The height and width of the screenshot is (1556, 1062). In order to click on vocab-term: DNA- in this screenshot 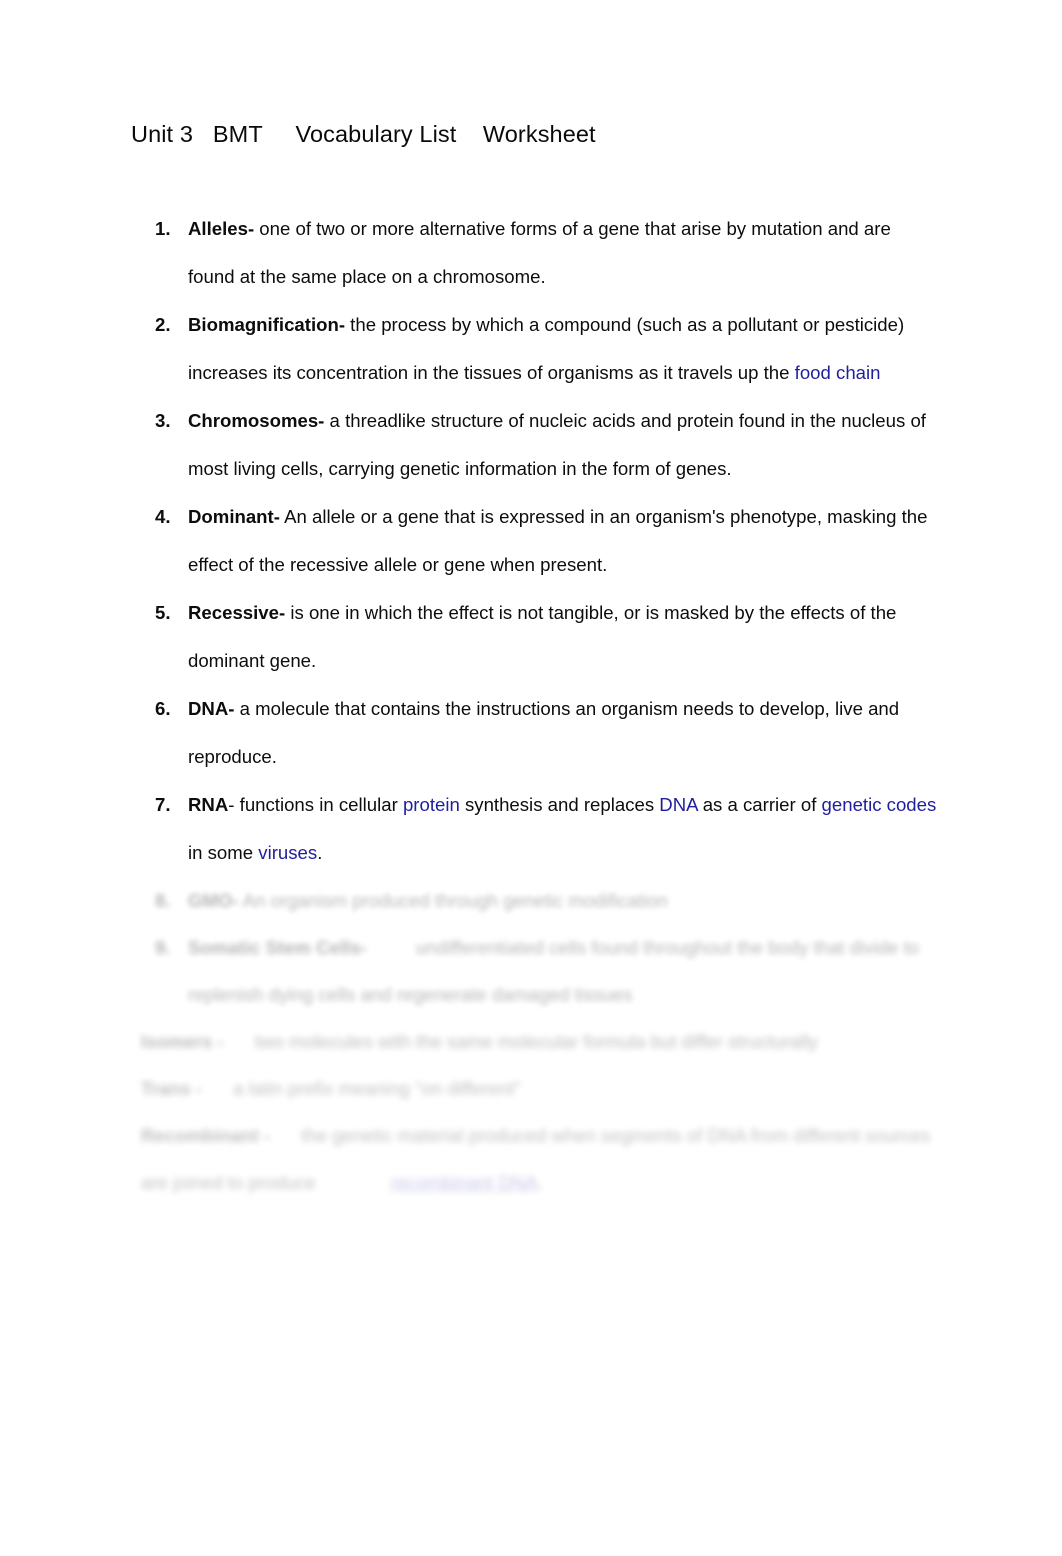, I will do `click(211, 708)`.